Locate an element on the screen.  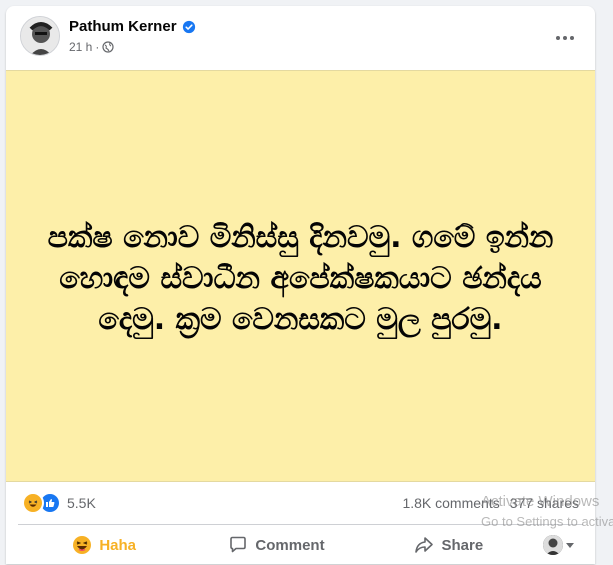
more-dots-icon is located at coordinates (565, 38).